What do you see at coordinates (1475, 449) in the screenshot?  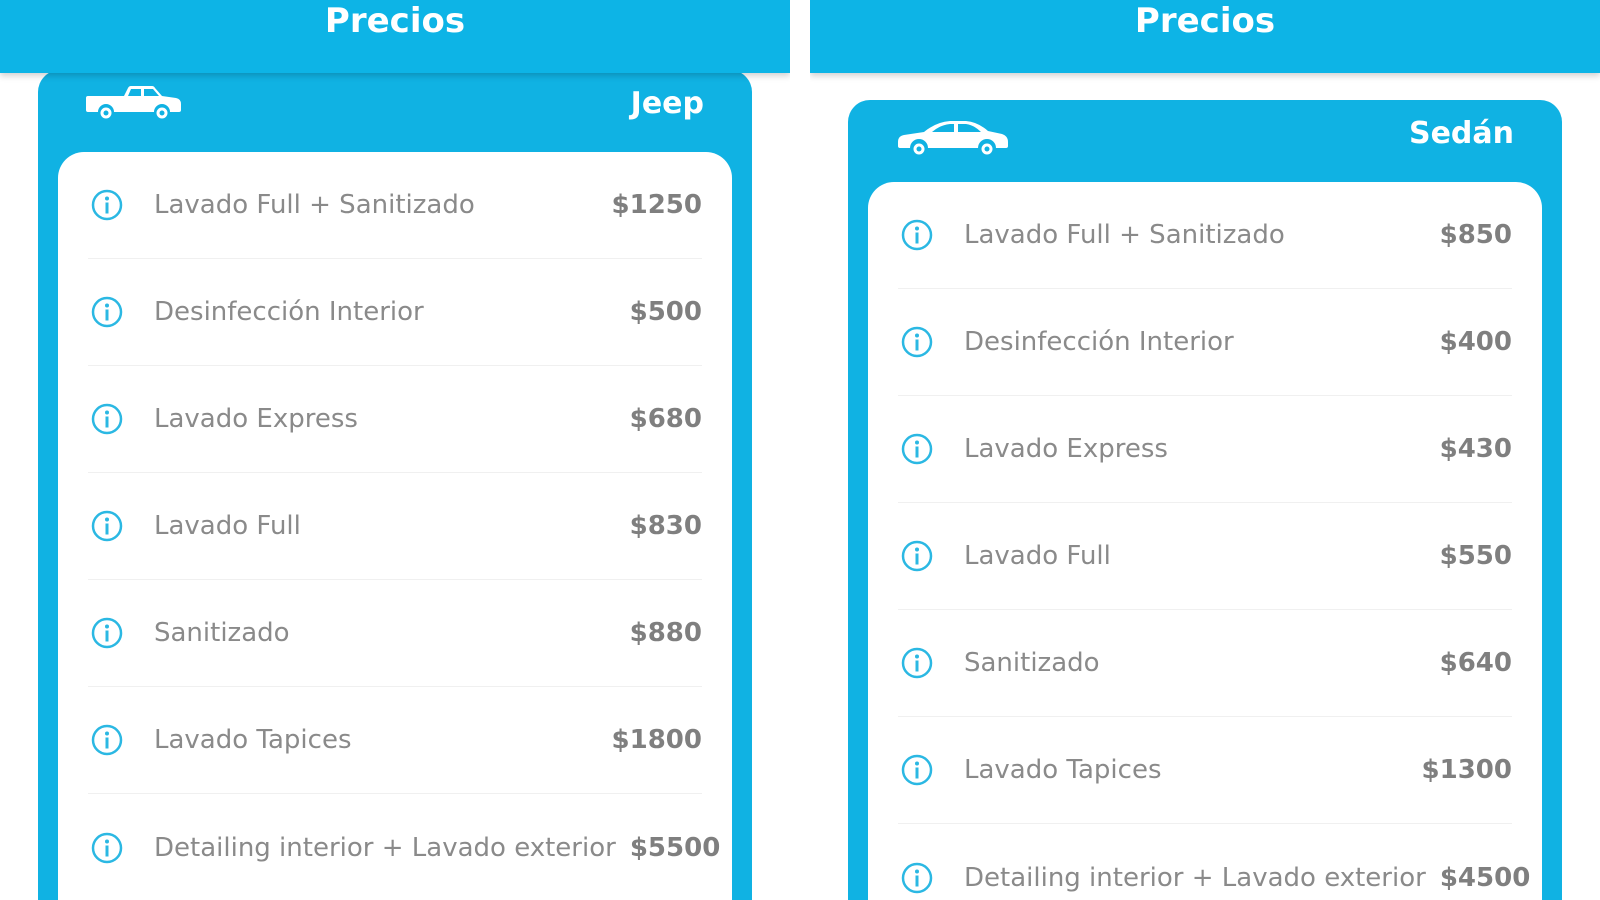 I see `service-price: $430` at bounding box center [1475, 449].